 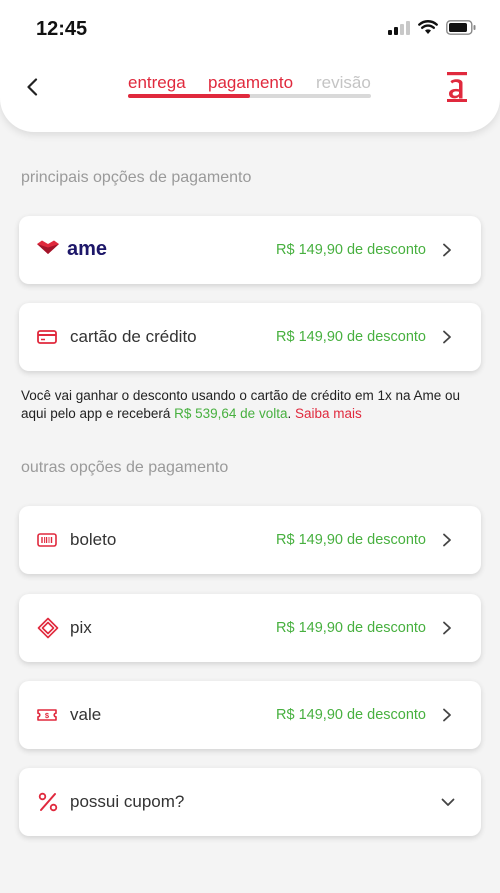 I want to click on option-label: pix, so click(x=81, y=627).